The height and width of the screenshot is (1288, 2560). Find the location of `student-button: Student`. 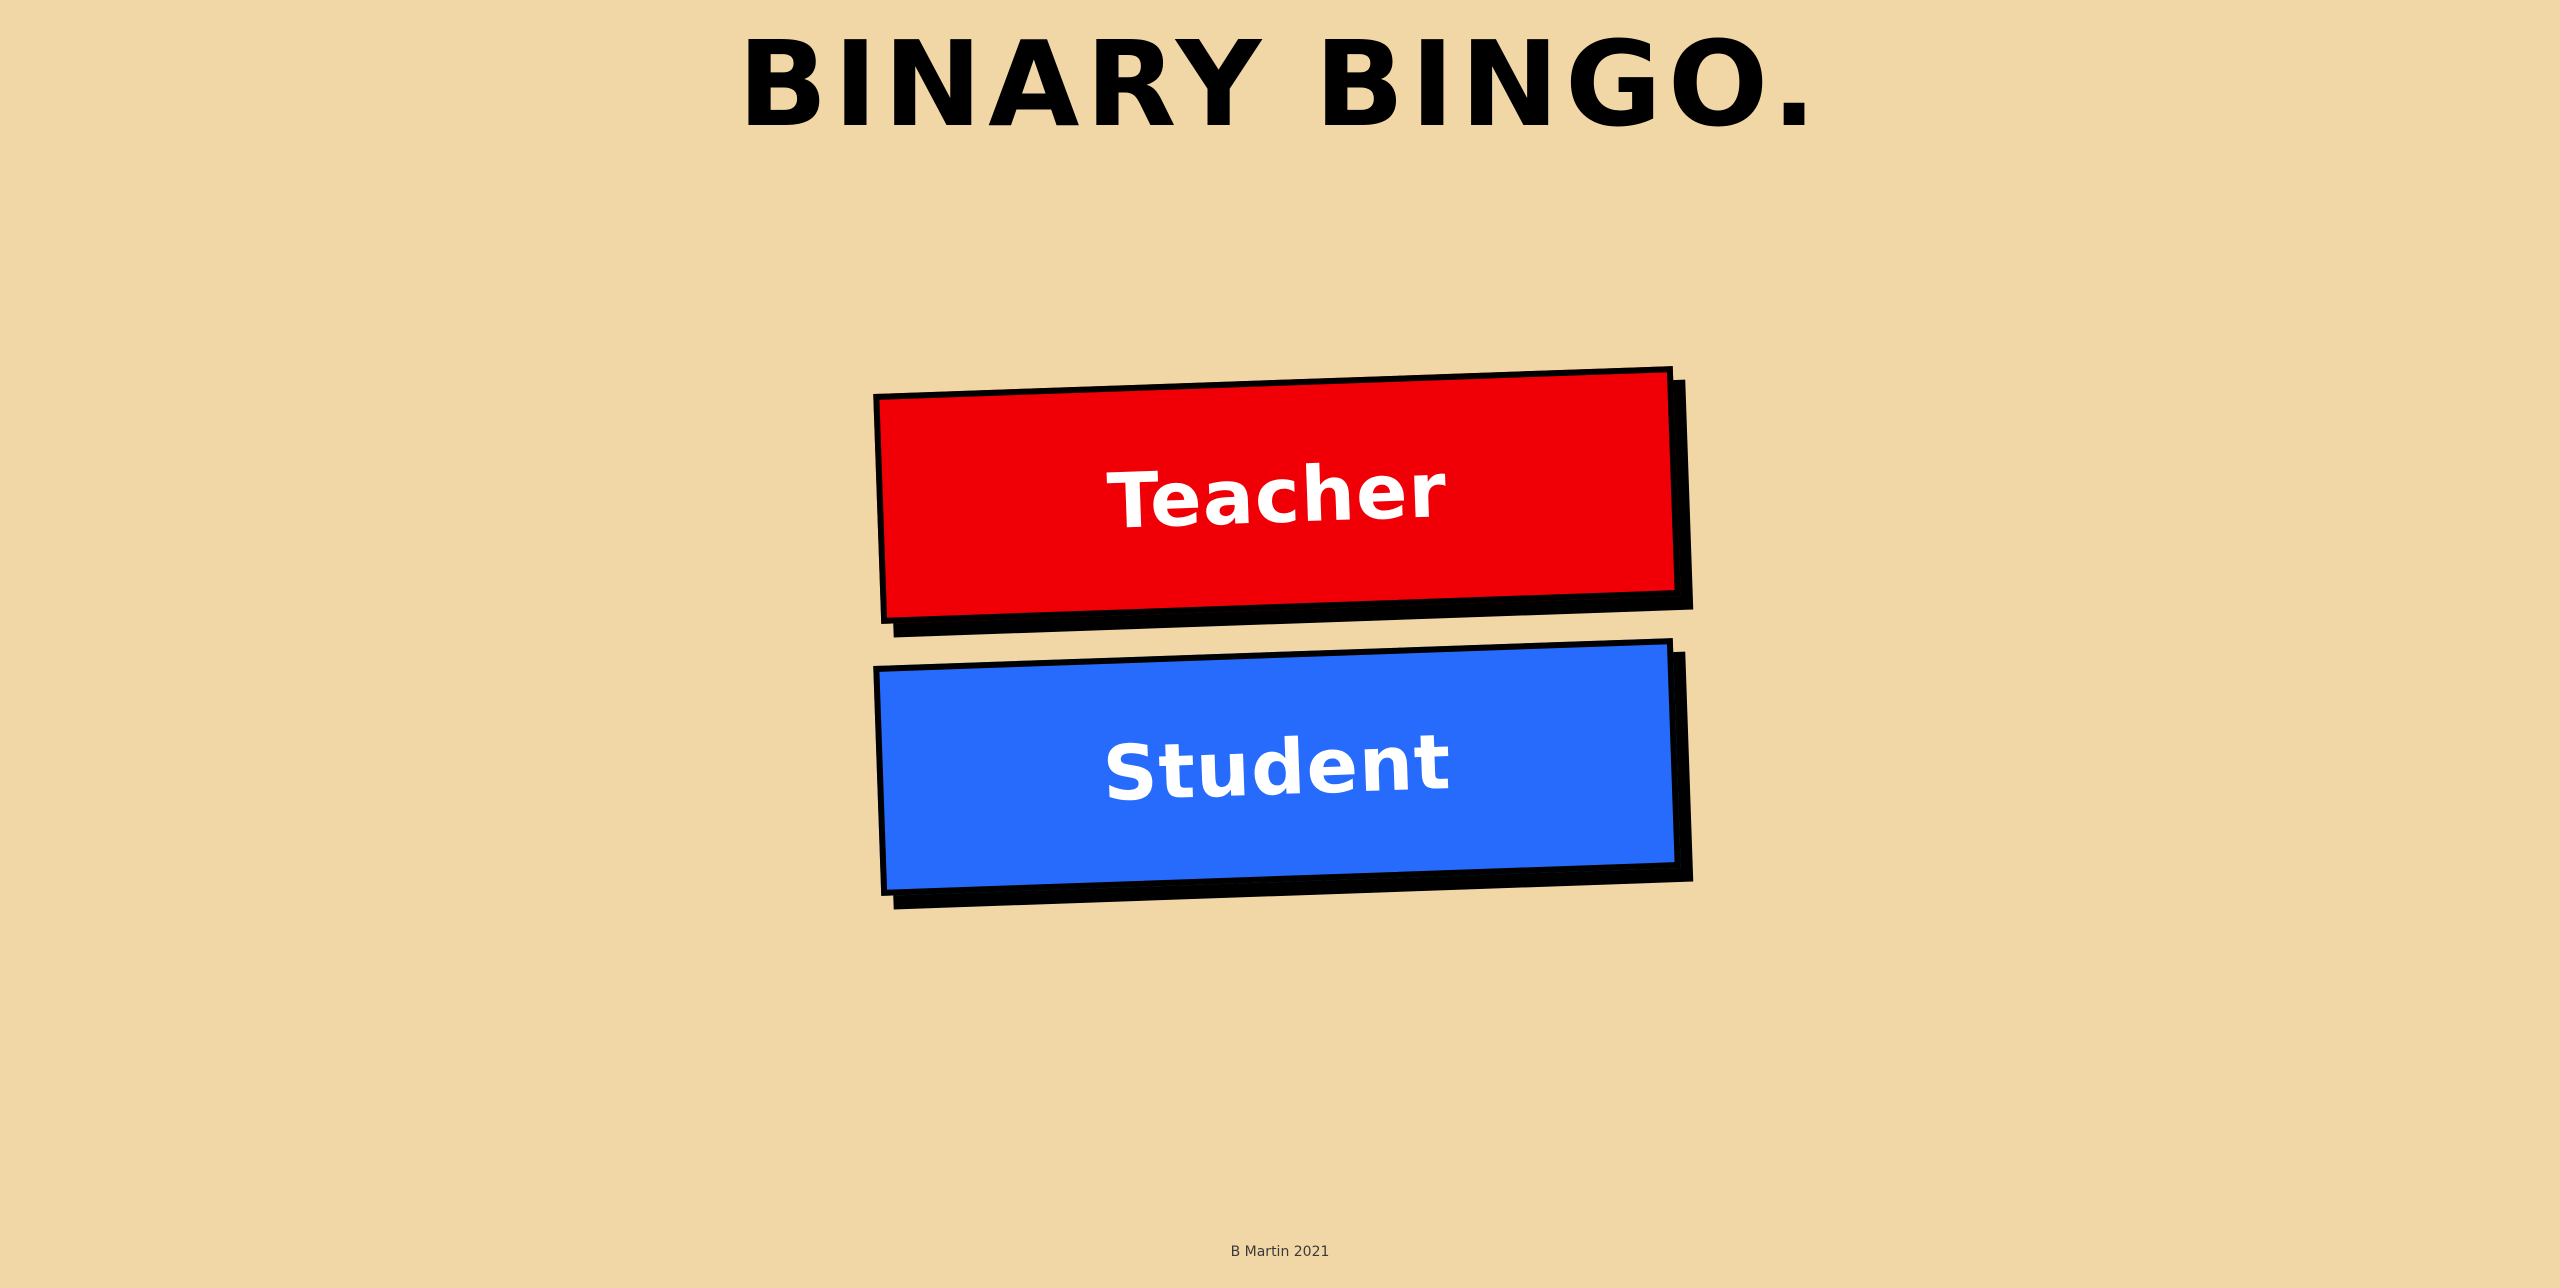

student-button: Student is located at coordinates (1277, 767).